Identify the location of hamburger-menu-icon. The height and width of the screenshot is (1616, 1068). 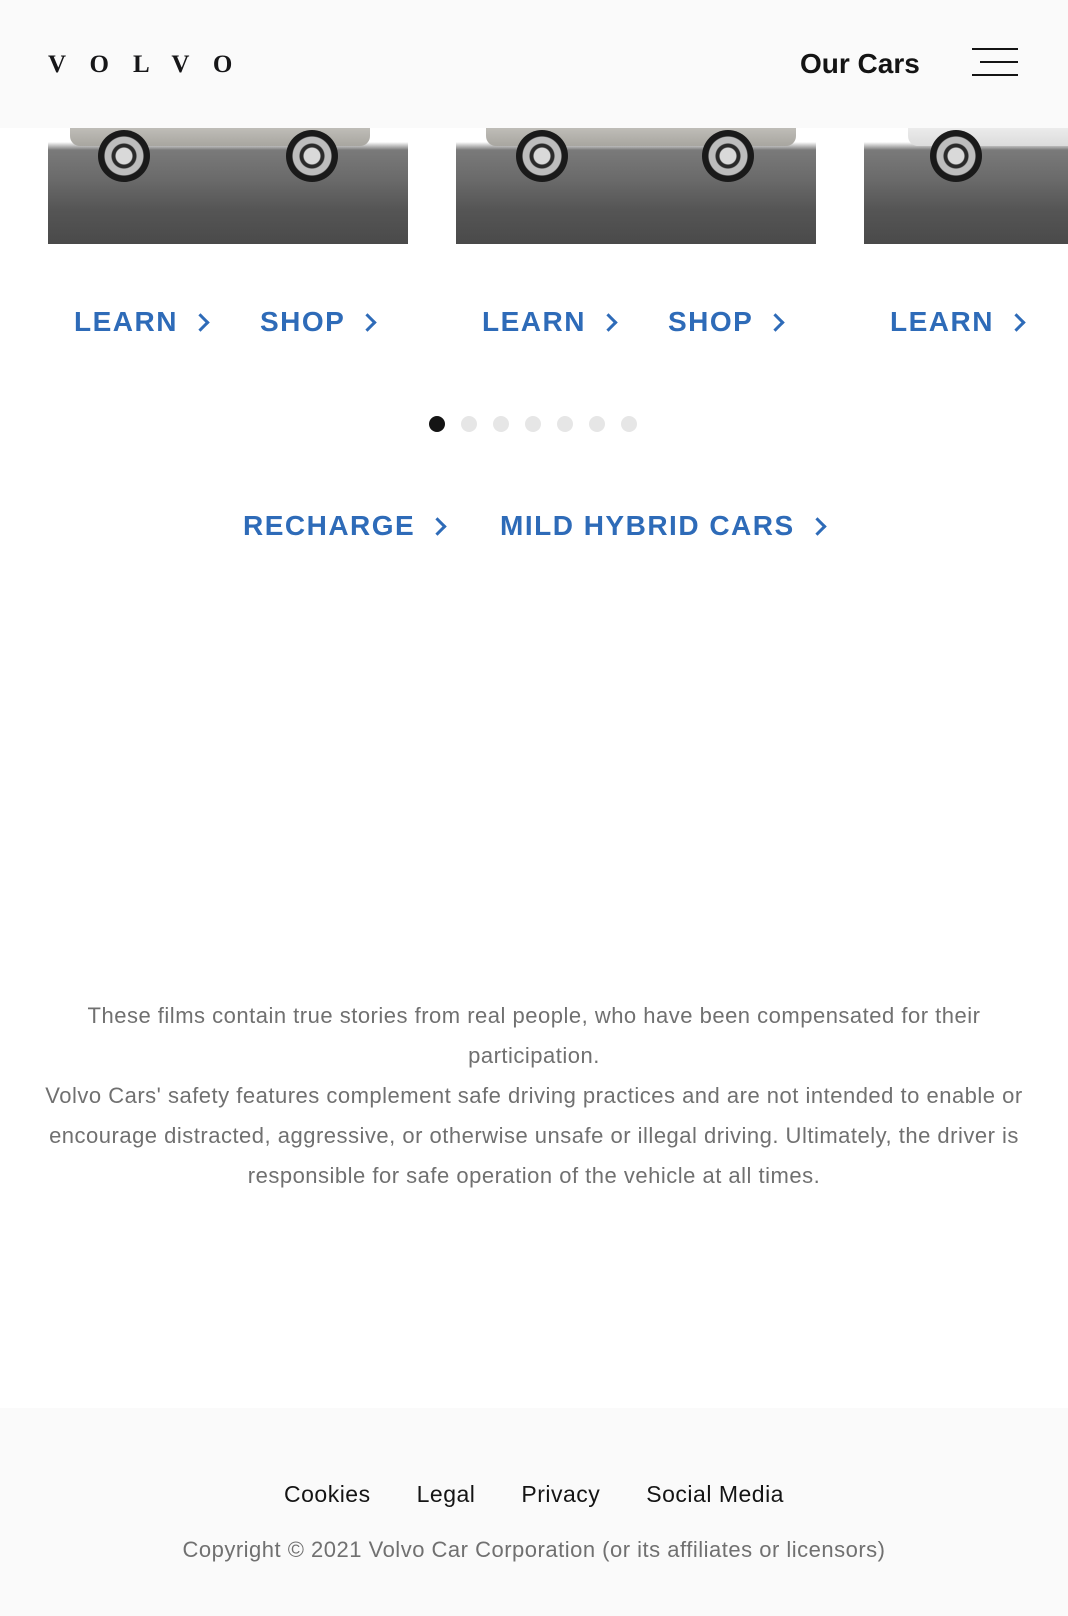
(995, 62).